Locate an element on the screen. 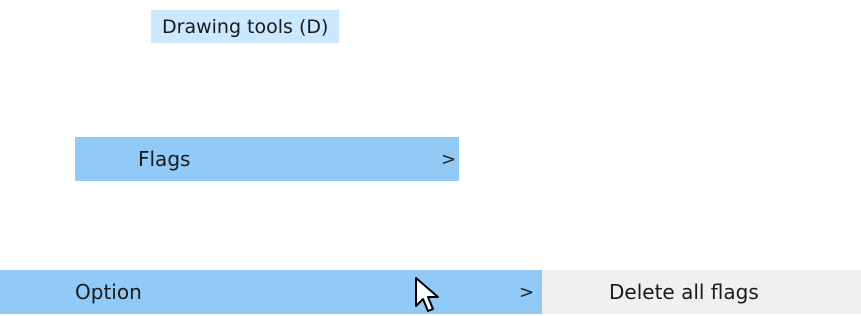 The height and width of the screenshot is (316, 861). submenu-item-delete-all-flags-label: Delete all flags is located at coordinates (684, 292).